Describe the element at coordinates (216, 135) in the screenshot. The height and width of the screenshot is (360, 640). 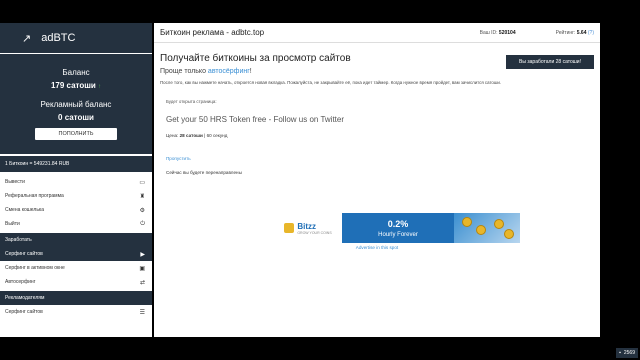
I see `price-time: | 60 секунд` at that location.